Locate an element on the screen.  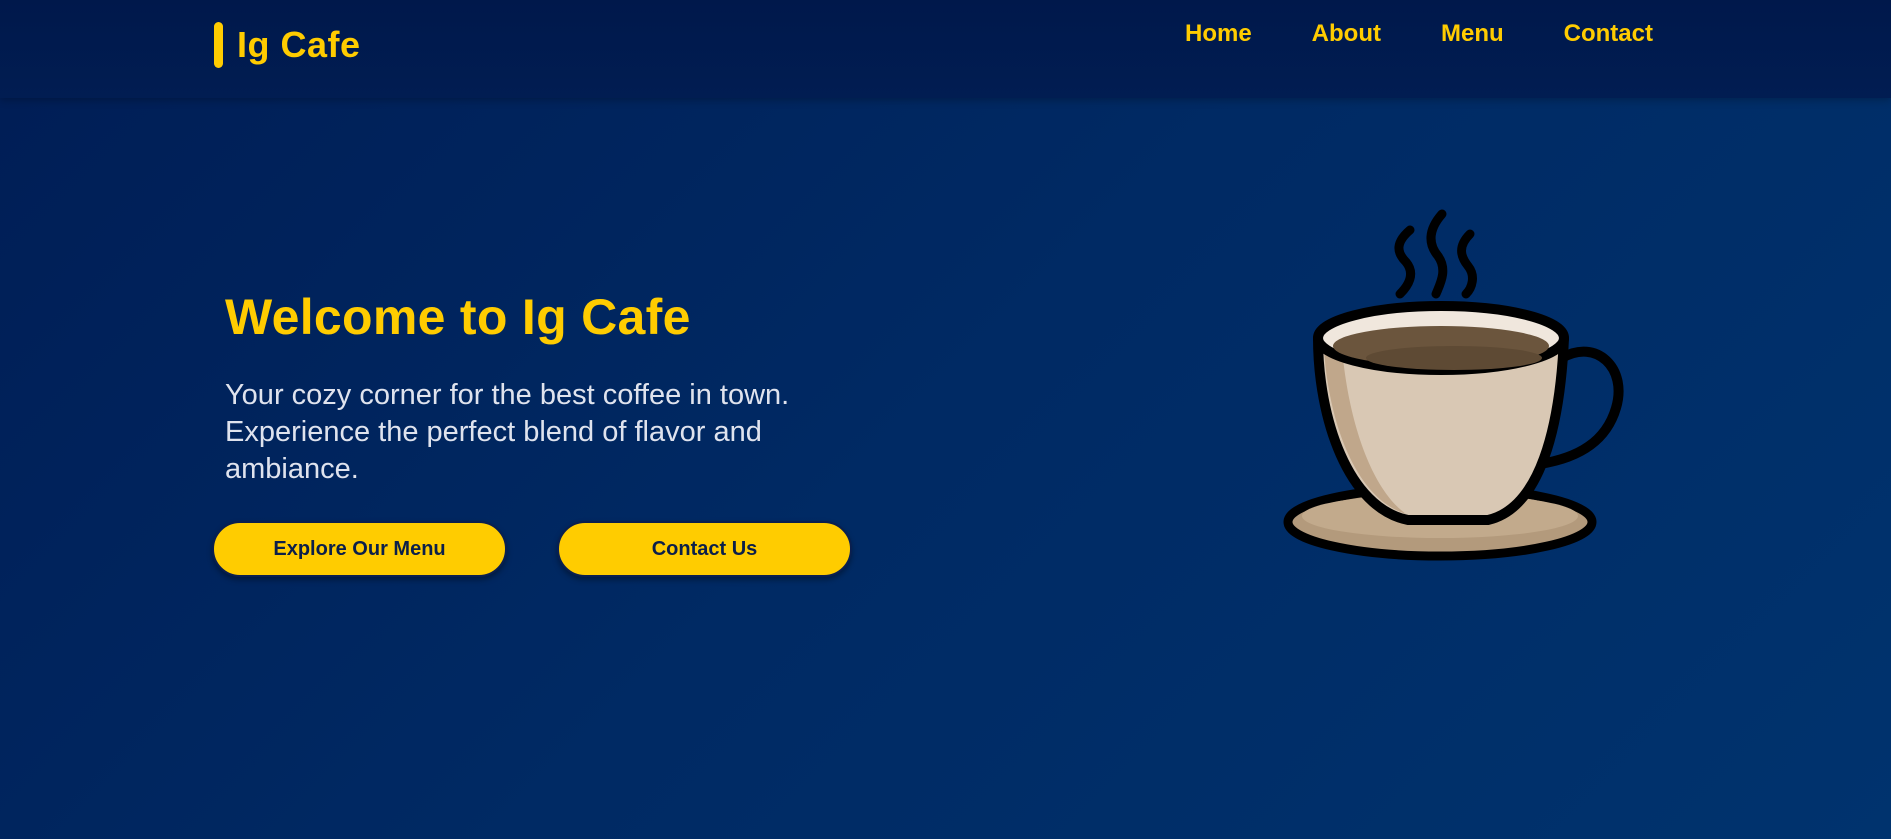
nav-link-home: Home is located at coordinates (1218, 34).